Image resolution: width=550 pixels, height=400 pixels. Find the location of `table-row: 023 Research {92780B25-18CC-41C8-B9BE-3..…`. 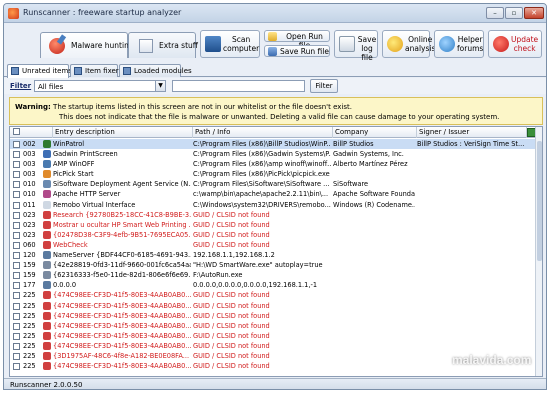

table-row: 023 Research {92780B25-18CC-41C8-B9BE-3..… is located at coordinates (274, 215).